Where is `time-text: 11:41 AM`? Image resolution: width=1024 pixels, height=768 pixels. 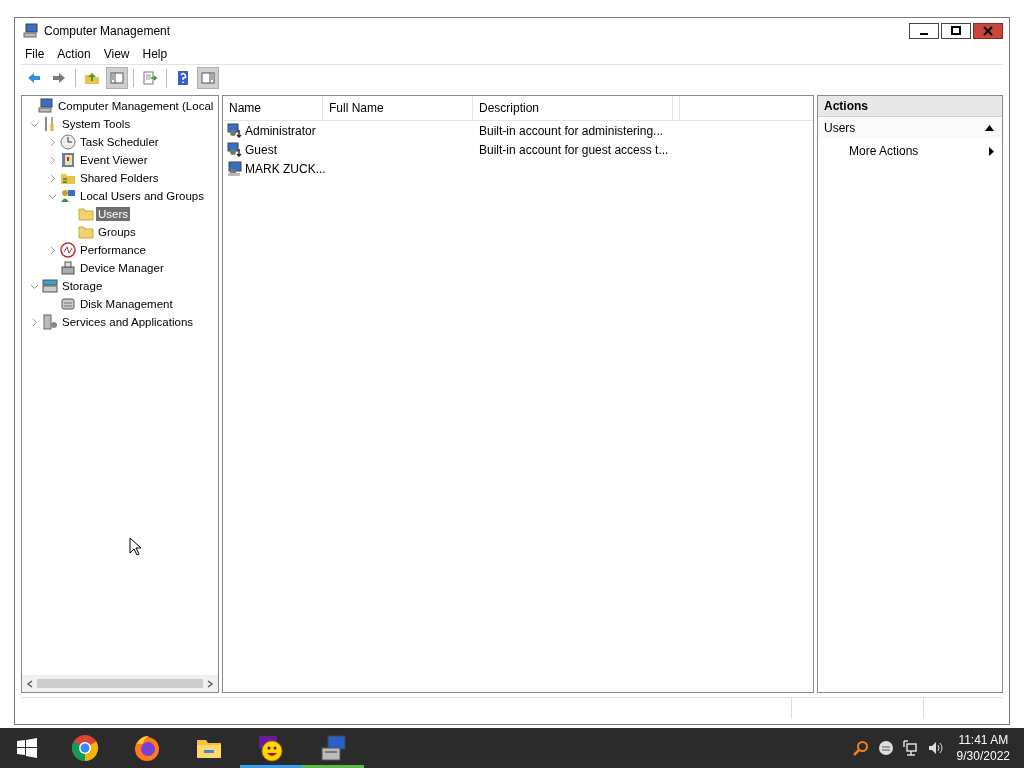
time-text: 11:41 AM is located at coordinates (983, 740).